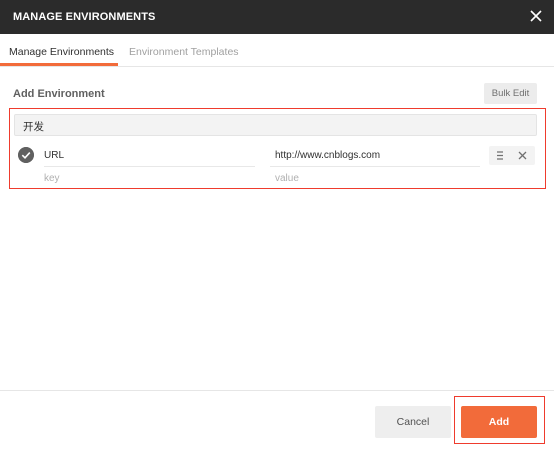  What do you see at coordinates (522, 155) in the screenshot?
I see `delete-row-icon` at bounding box center [522, 155].